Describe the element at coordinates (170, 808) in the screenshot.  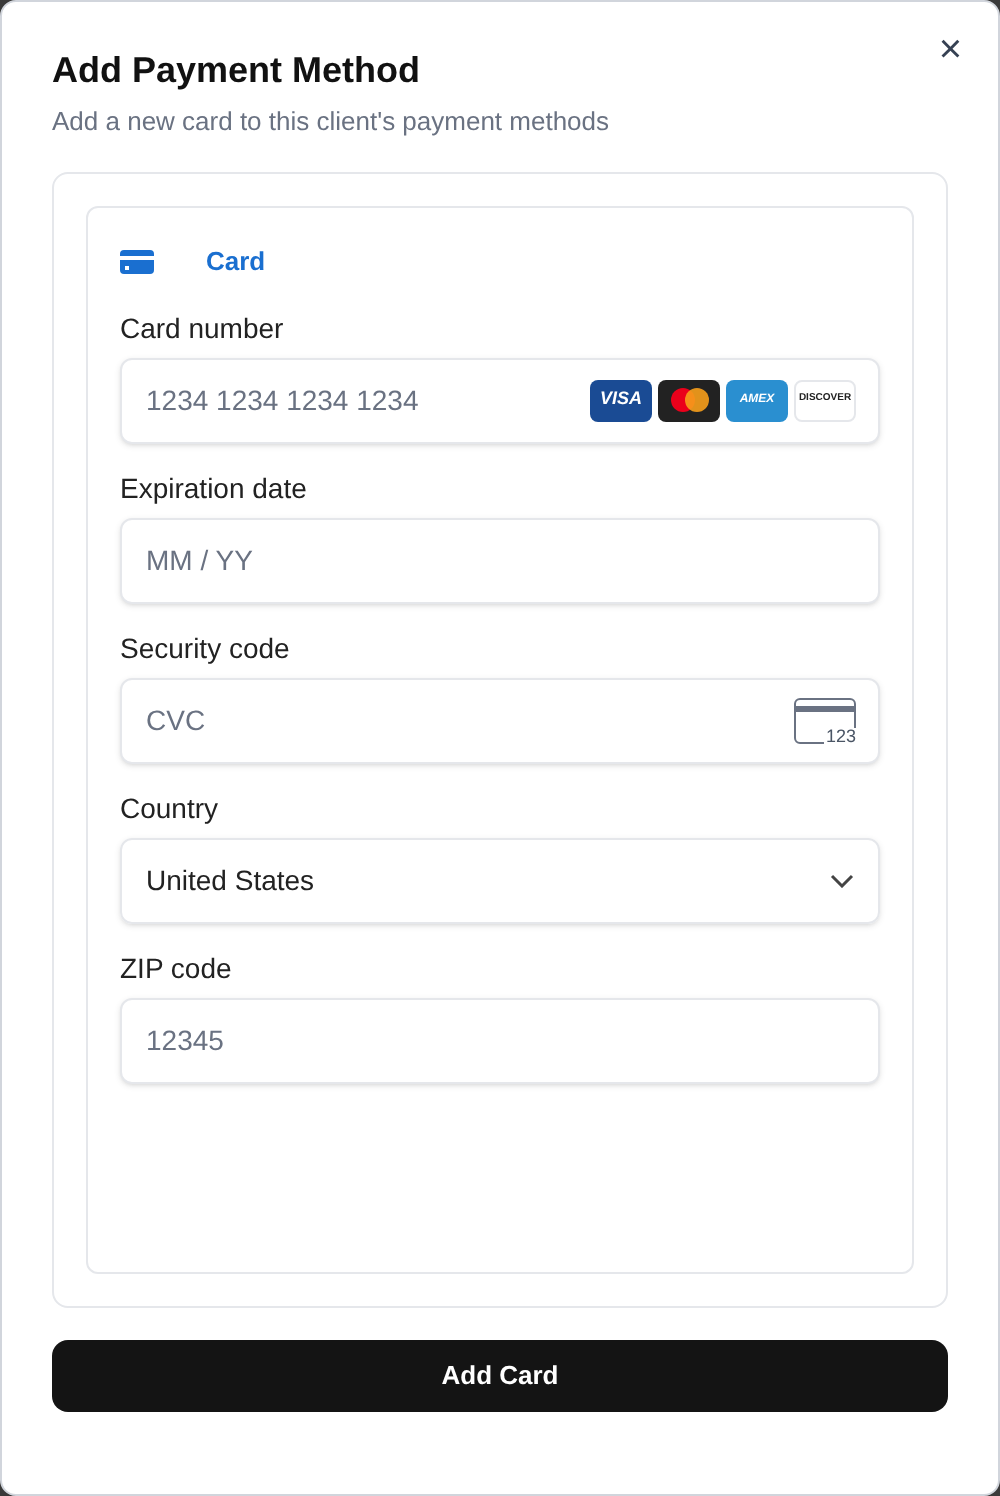
I see `field-label: Country` at that location.